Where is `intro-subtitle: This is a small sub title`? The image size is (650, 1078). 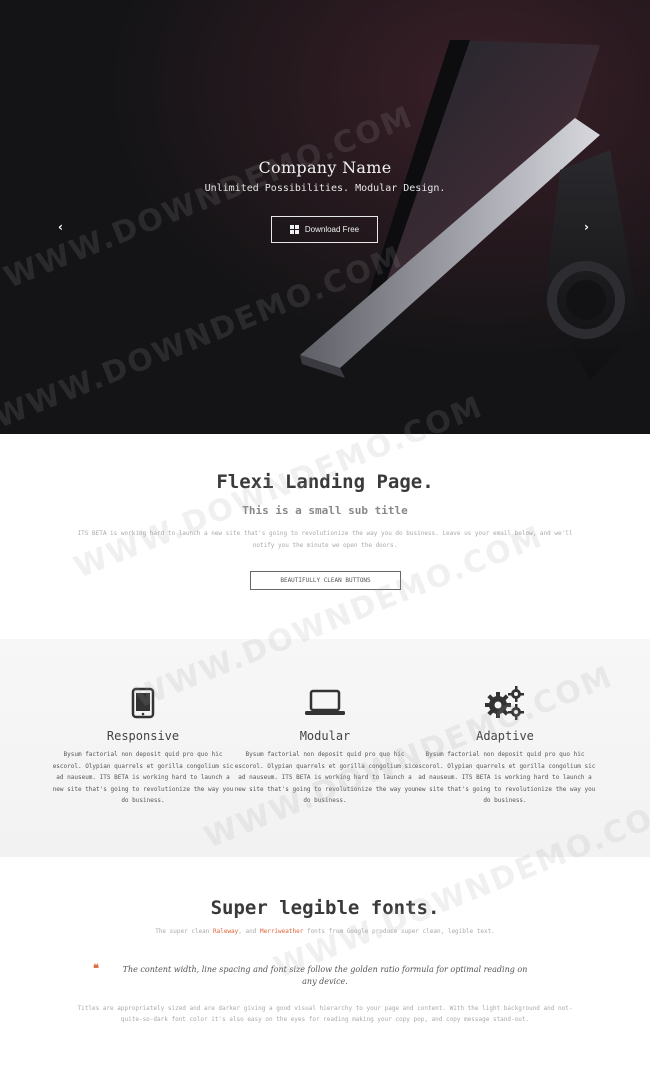 intro-subtitle: This is a small sub title is located at coordinates (325, 510).